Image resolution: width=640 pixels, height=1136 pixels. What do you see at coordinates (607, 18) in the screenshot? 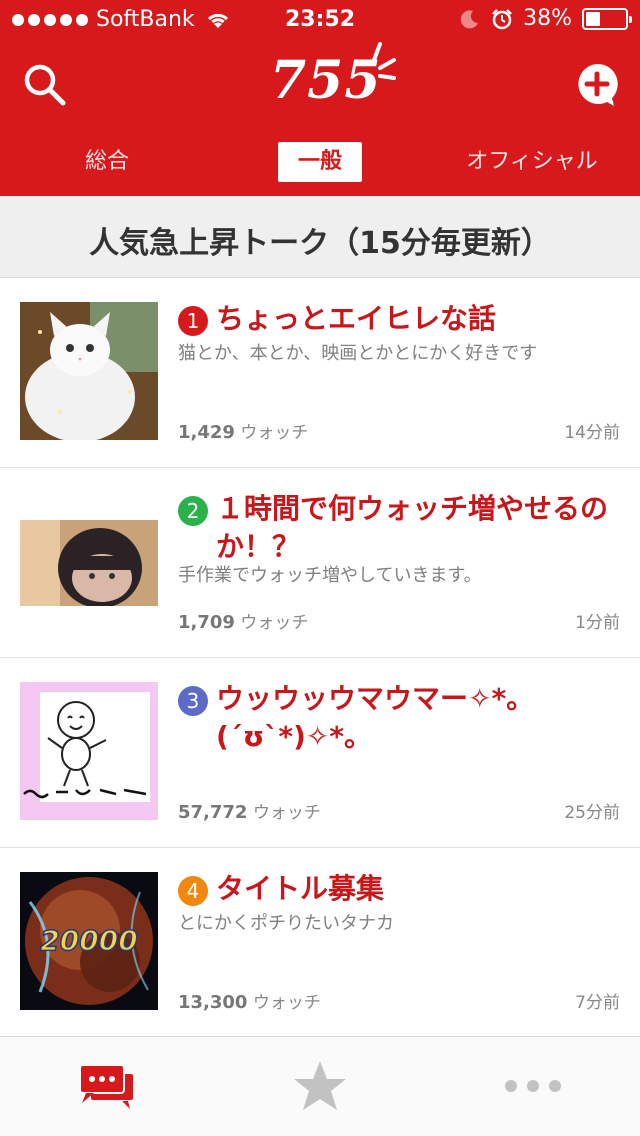
I see `battery-icon` at bounding box center [607, 18].